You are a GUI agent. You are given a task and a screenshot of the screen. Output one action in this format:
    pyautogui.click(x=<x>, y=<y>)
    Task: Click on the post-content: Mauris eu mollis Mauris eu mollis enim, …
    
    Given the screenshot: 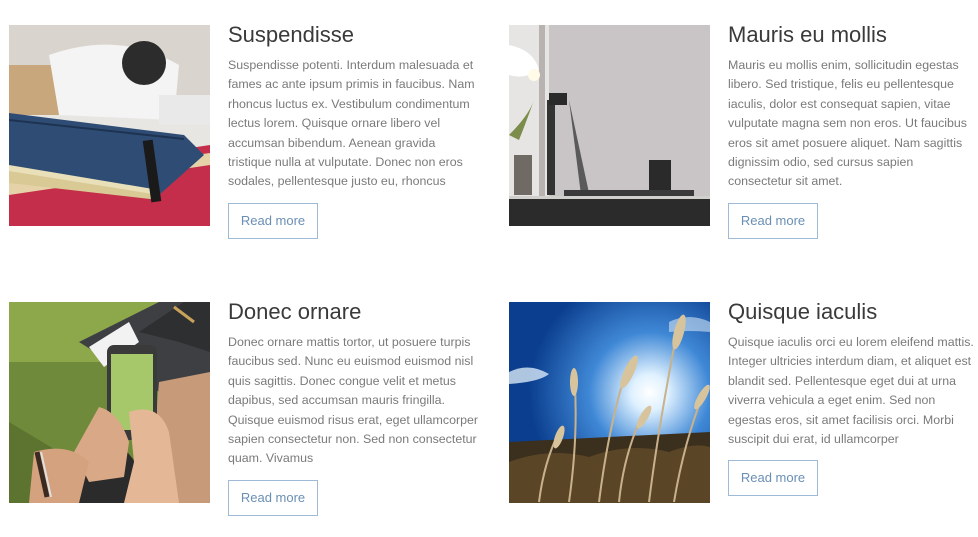 What is the action you would take?
    pyautogui.click(x=853, y=129)
    